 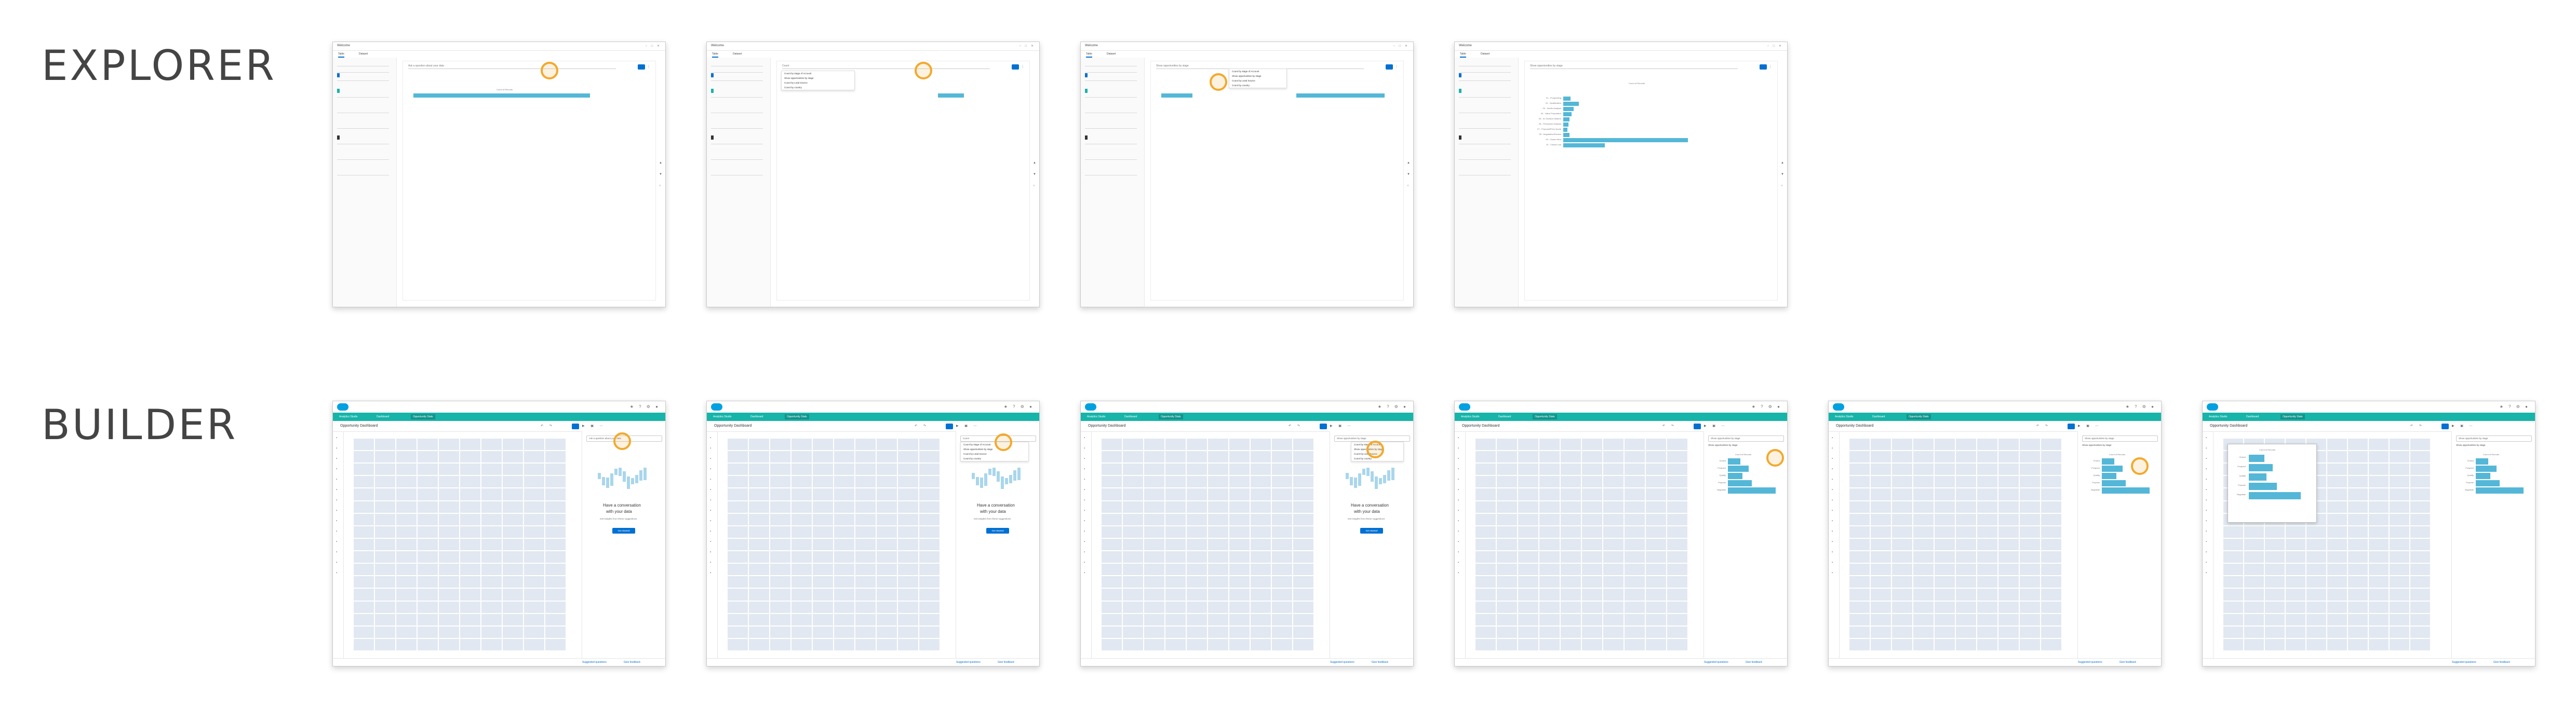 I want to click on search-input: Count, so click(x=886, y=66).